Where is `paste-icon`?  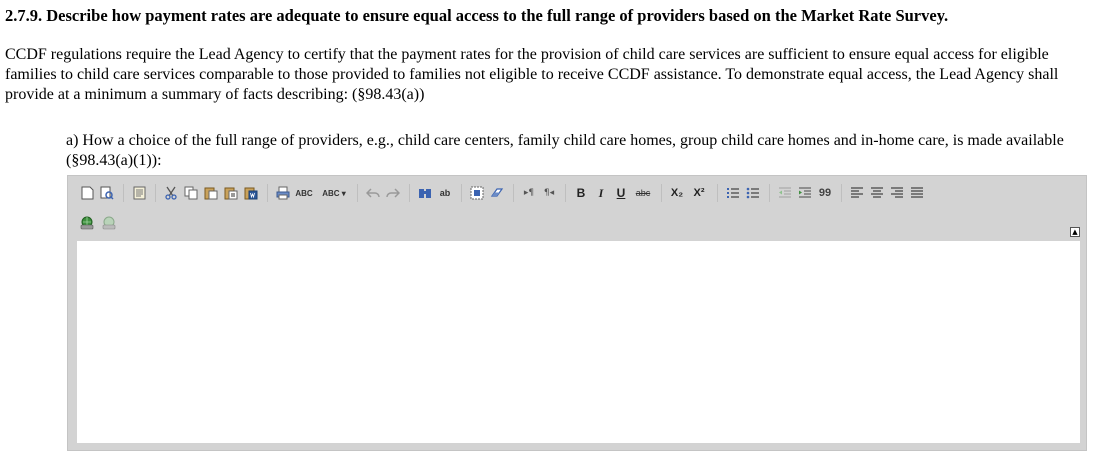 paste-icon is located at coordinates (211, 193).